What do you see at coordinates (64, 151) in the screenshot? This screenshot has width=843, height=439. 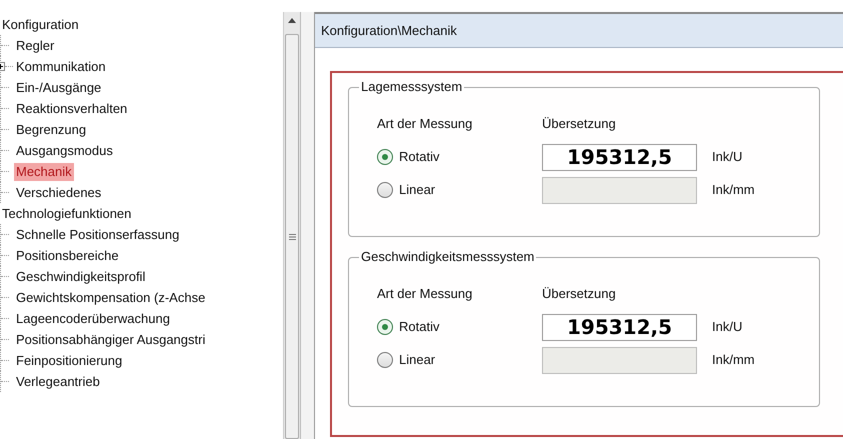 I see `tree-item: Ausgangsmodus` at bounding box center [64, 151].